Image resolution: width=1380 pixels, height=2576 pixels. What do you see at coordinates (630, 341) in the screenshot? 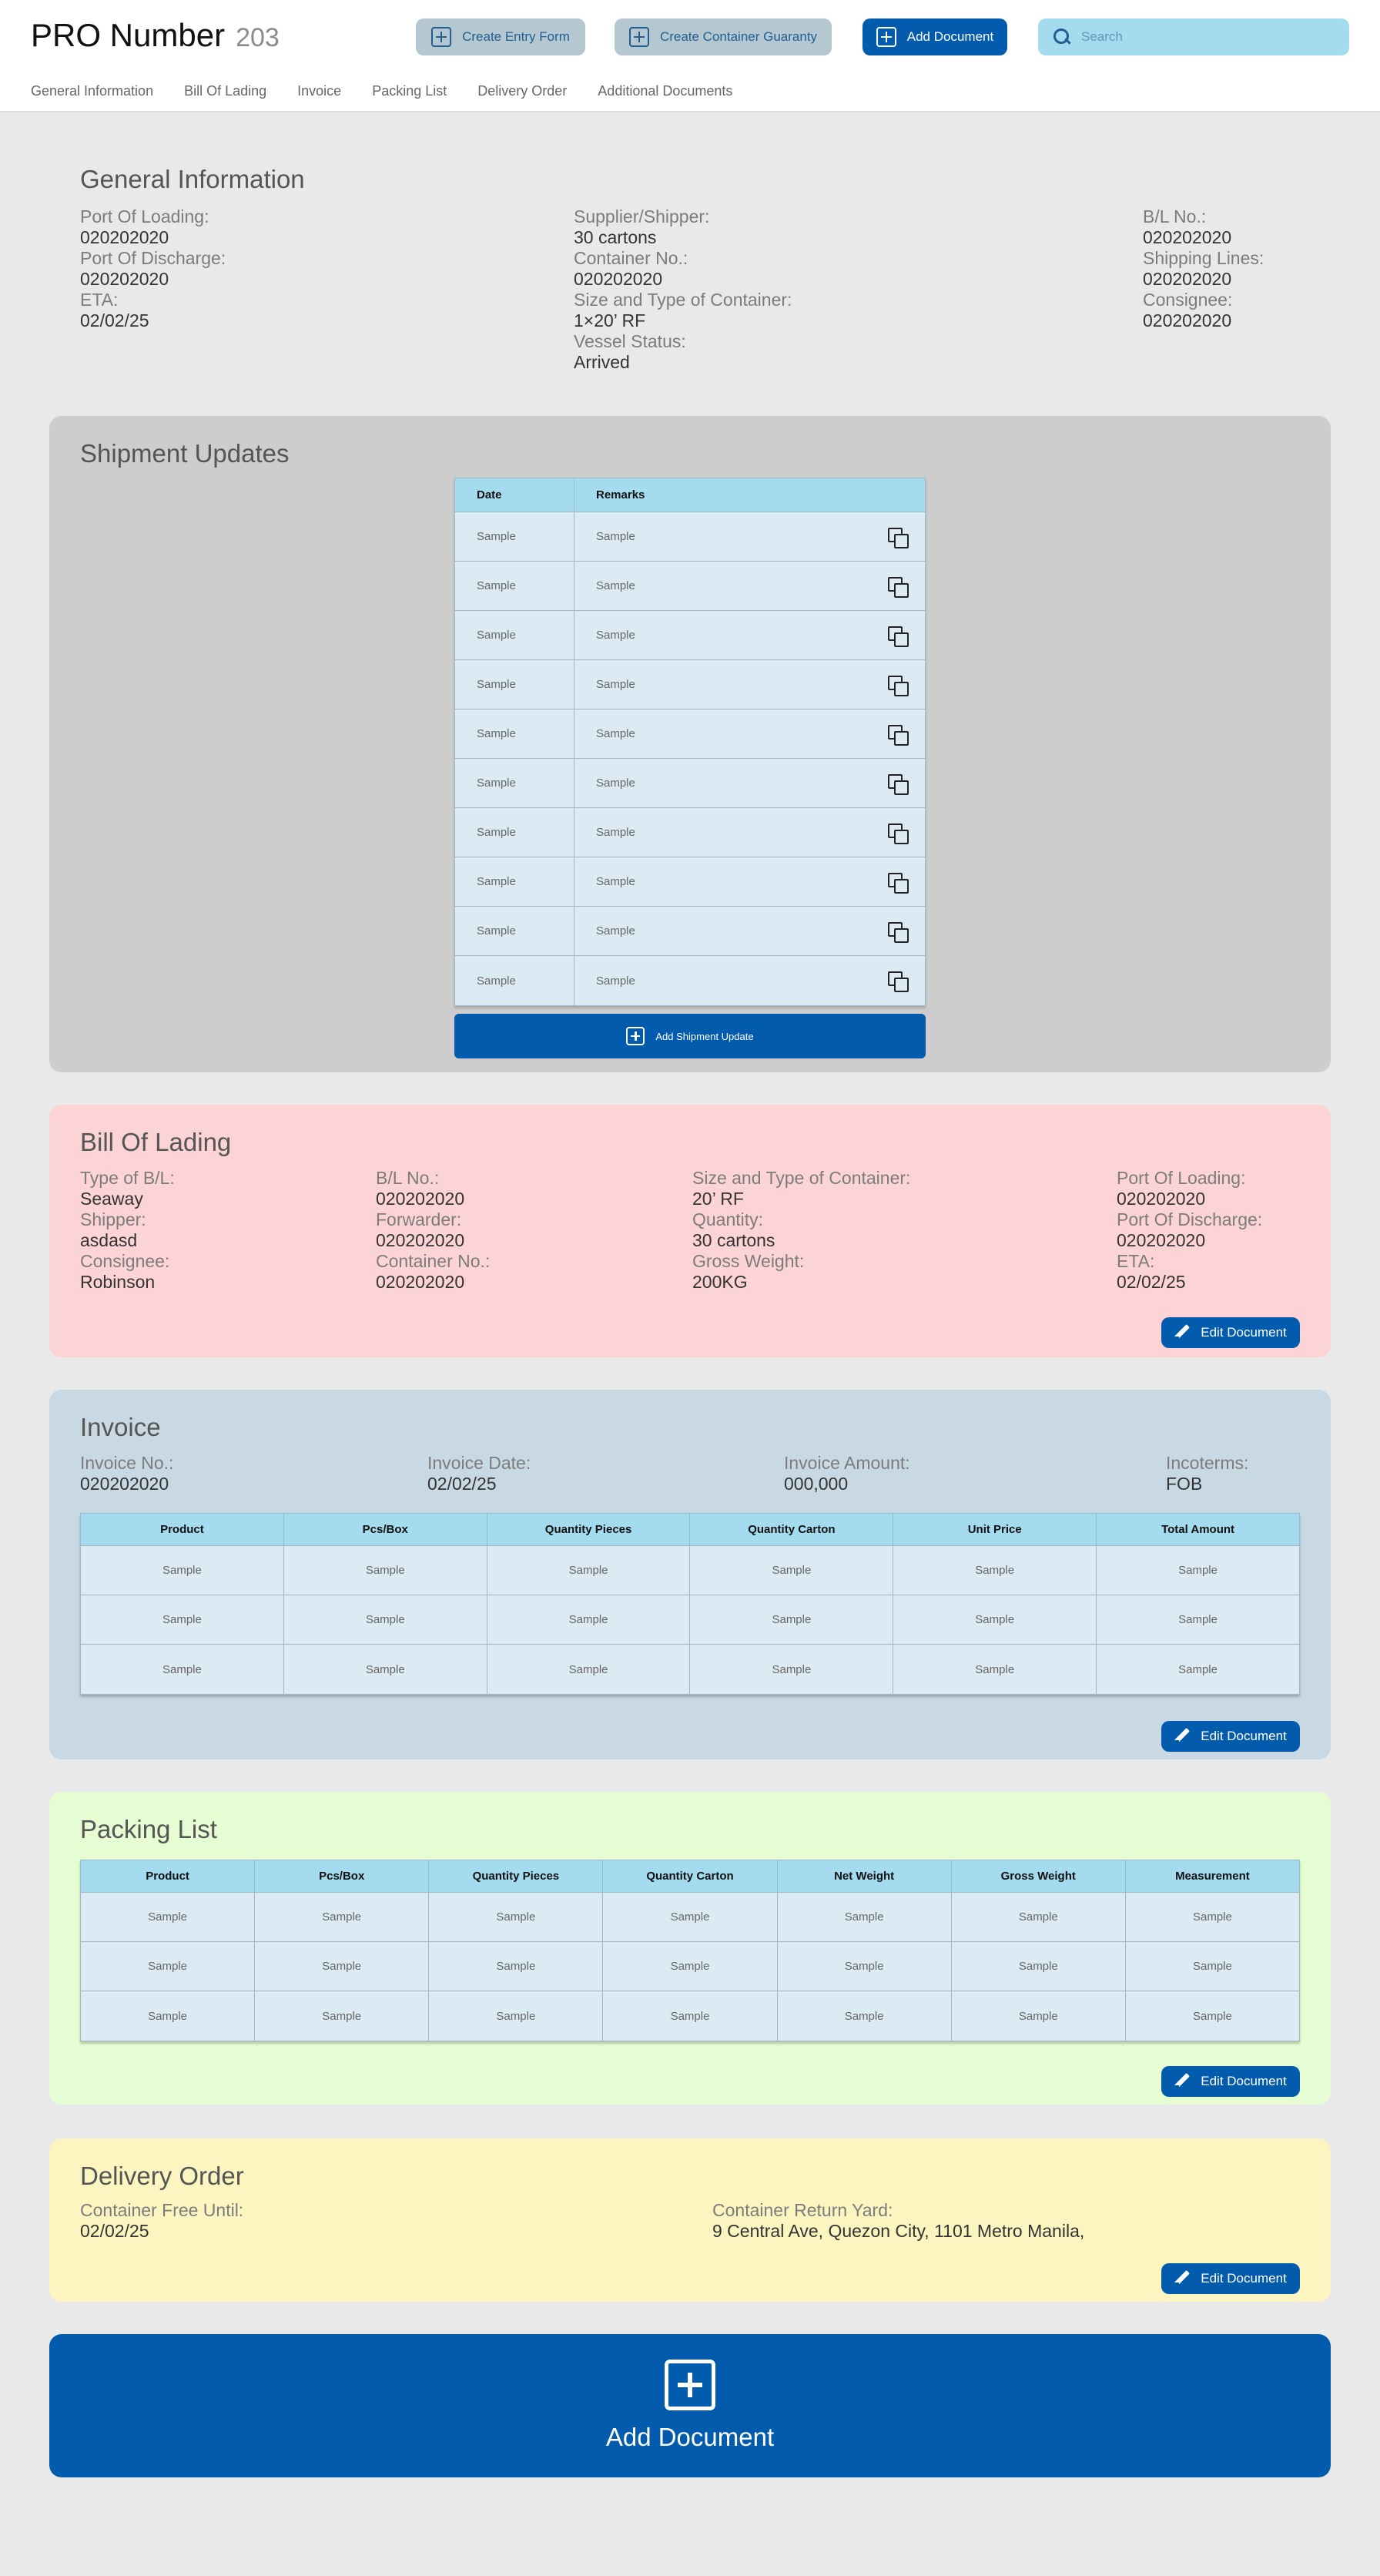
I see `vessel-status-label: Vessel Status:` at bounding box center [630, 341].